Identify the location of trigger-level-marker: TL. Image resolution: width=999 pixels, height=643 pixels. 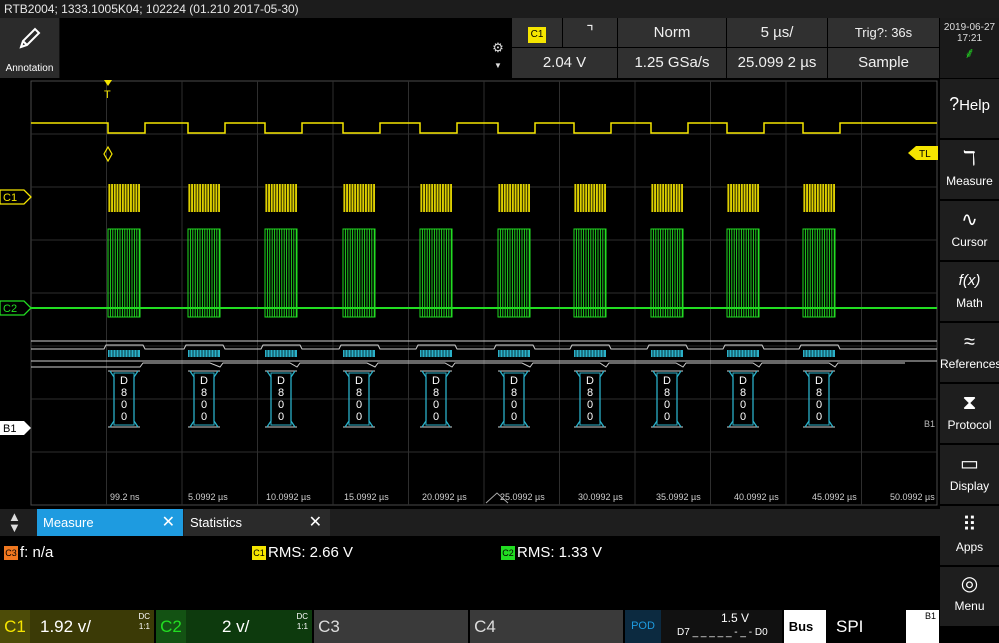
(923, 153).